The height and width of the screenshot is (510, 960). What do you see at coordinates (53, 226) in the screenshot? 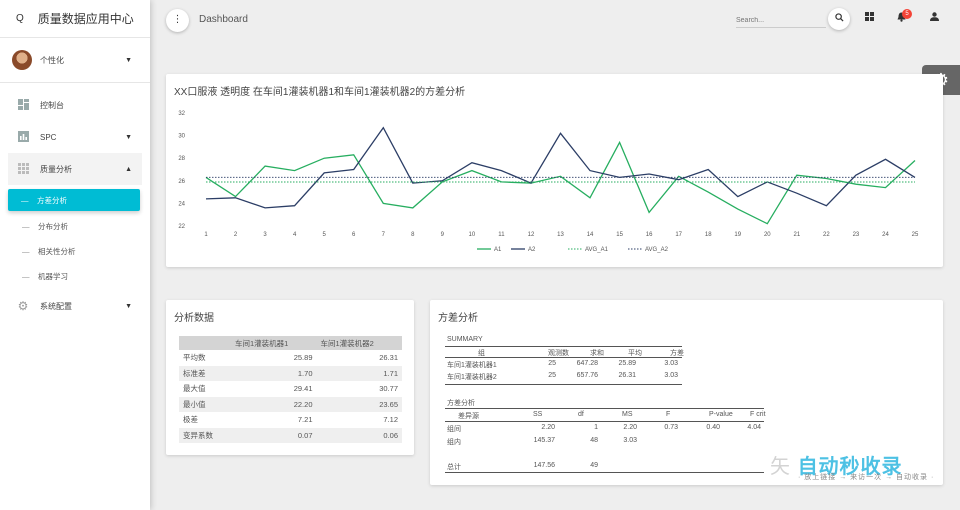
I see `sidebar-subitem-label: 分布分析` at bounding box center [53, 226].